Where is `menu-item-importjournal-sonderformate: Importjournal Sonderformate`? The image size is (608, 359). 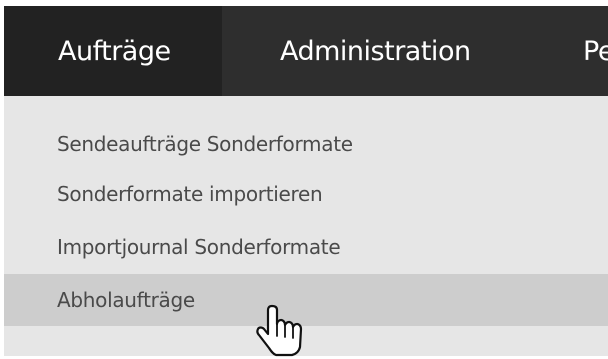
menu-item-importjournal-sonderformate: Importjournal Sonderformate is located at coordinates (306, 247).